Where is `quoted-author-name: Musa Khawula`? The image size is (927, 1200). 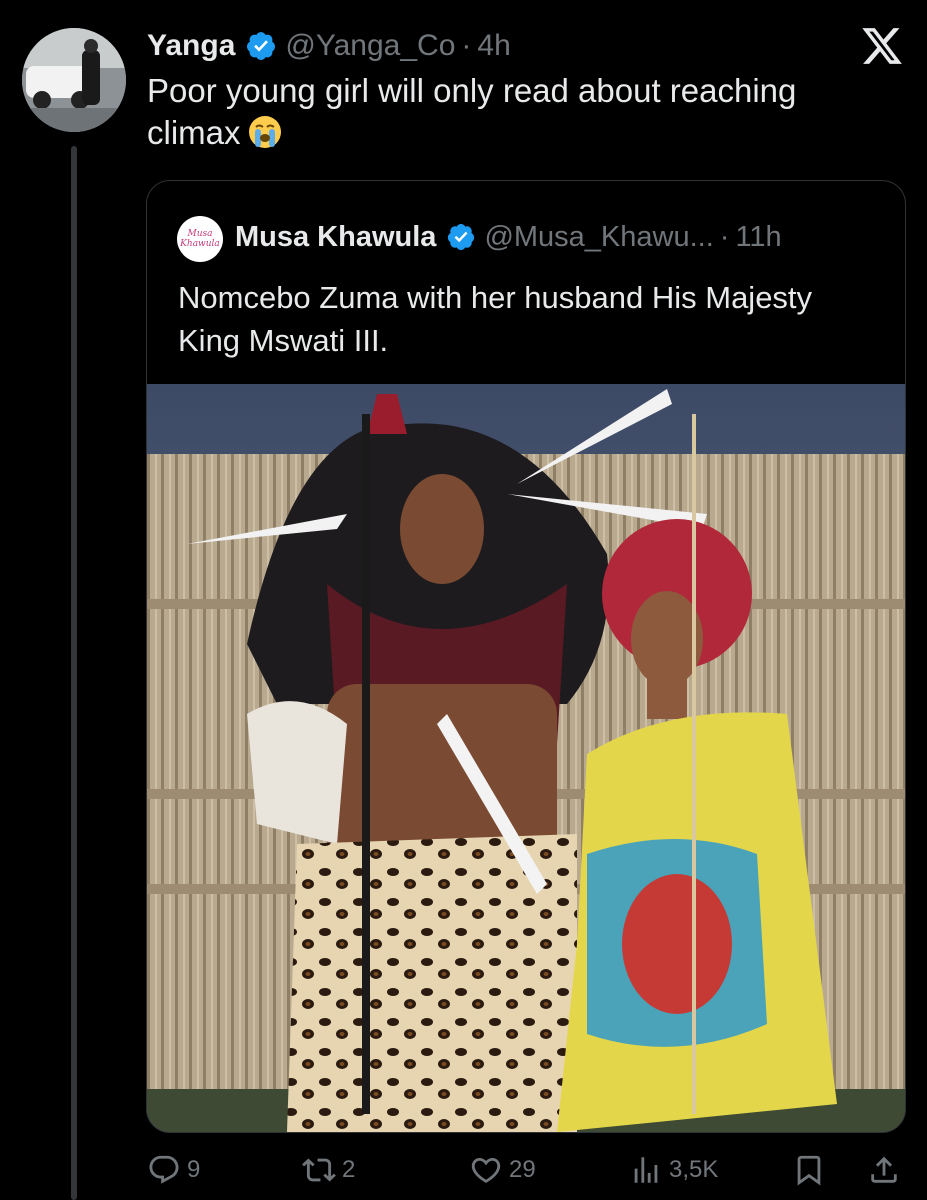 quoted-author-name: Musa Khawula is located at coordinates (335, 237).